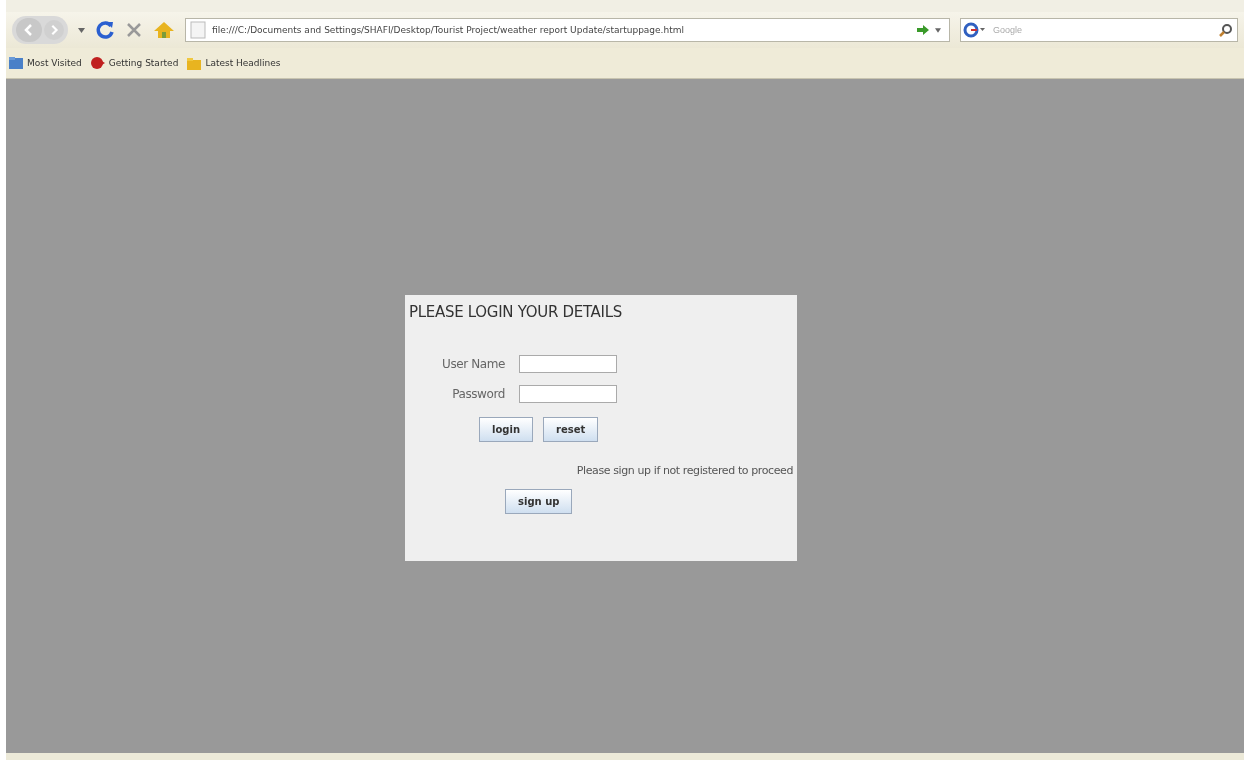 Image resolution: width=1244 pixels, height=760 pixels. I want to click on circle-icon, so click(97, 63).